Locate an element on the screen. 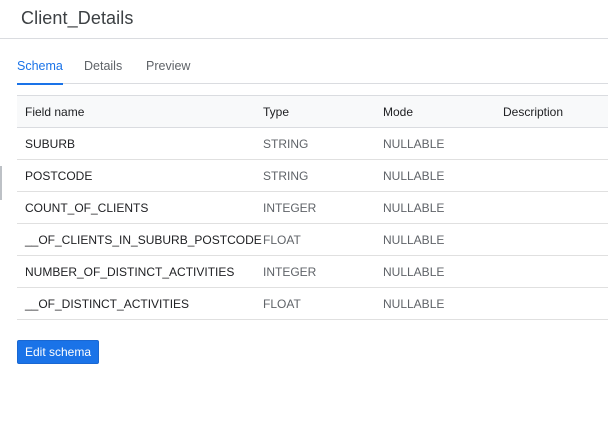 This screenshot has width=608, height=427. field-name-cell: POSTCODE is located at coordinates (59, 175).